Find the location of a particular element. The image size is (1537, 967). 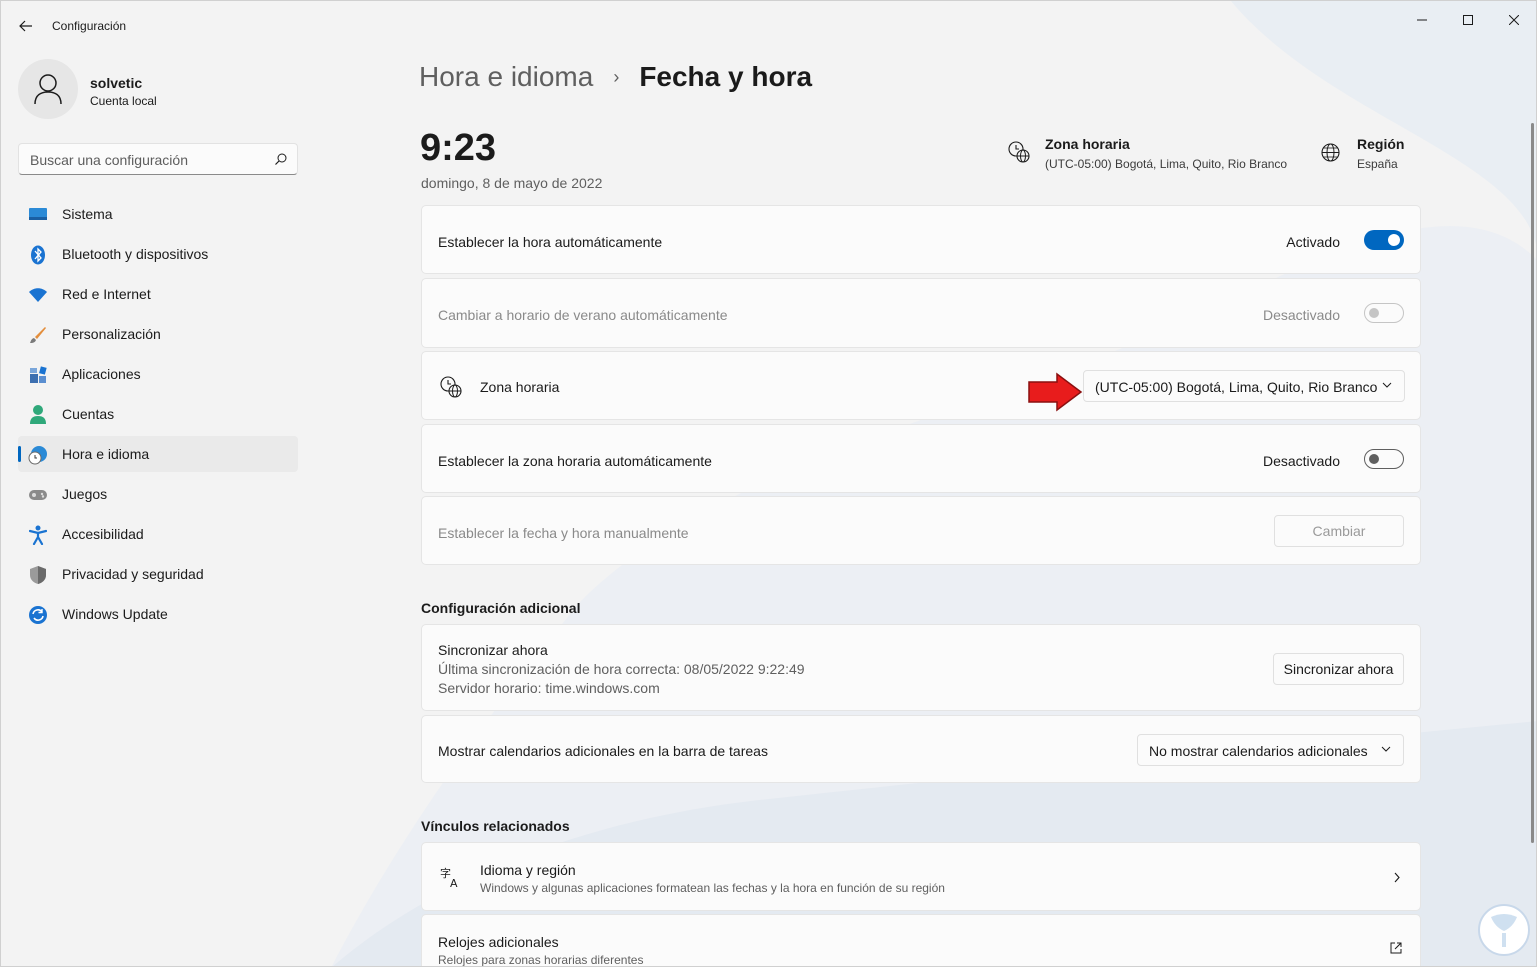

external-link-icon is located at coordinates (1396, 948).